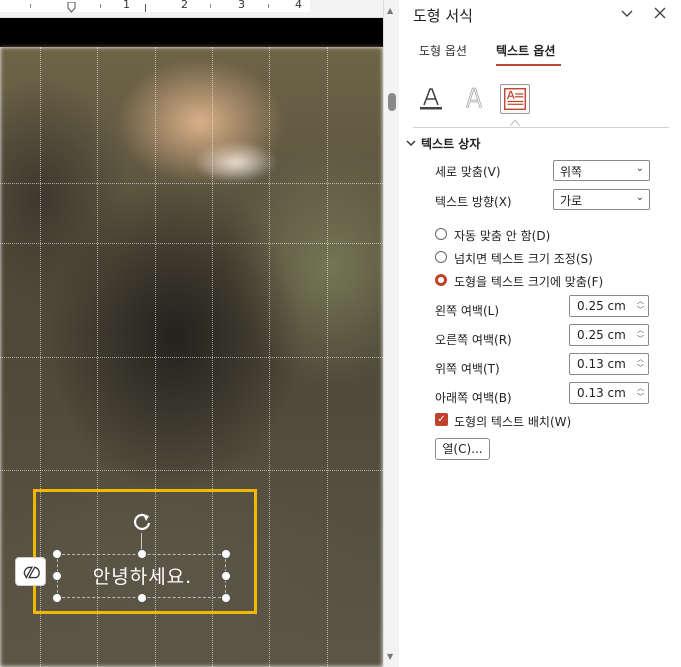  I want to click on resize-handle-bottom-right, so click(226, 598).